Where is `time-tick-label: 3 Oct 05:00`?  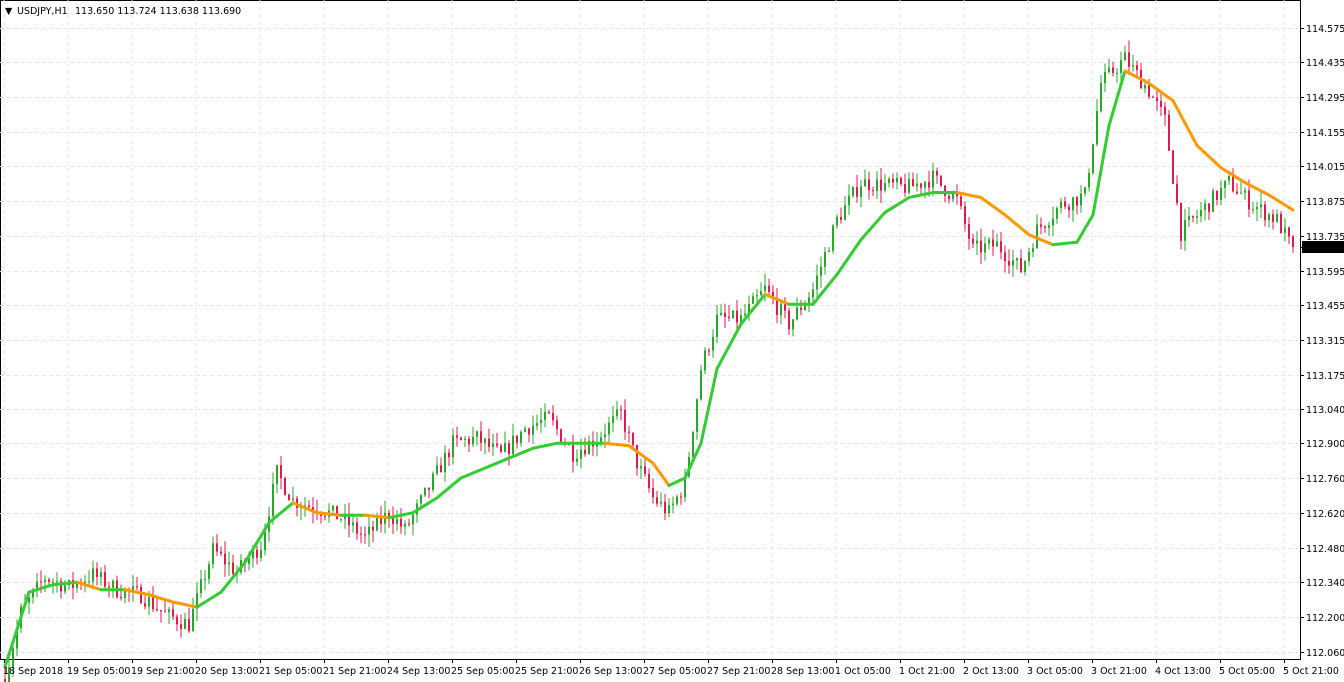
time-tick-label: 3 Oct 05:00 is located at coordinates (1055, 671).